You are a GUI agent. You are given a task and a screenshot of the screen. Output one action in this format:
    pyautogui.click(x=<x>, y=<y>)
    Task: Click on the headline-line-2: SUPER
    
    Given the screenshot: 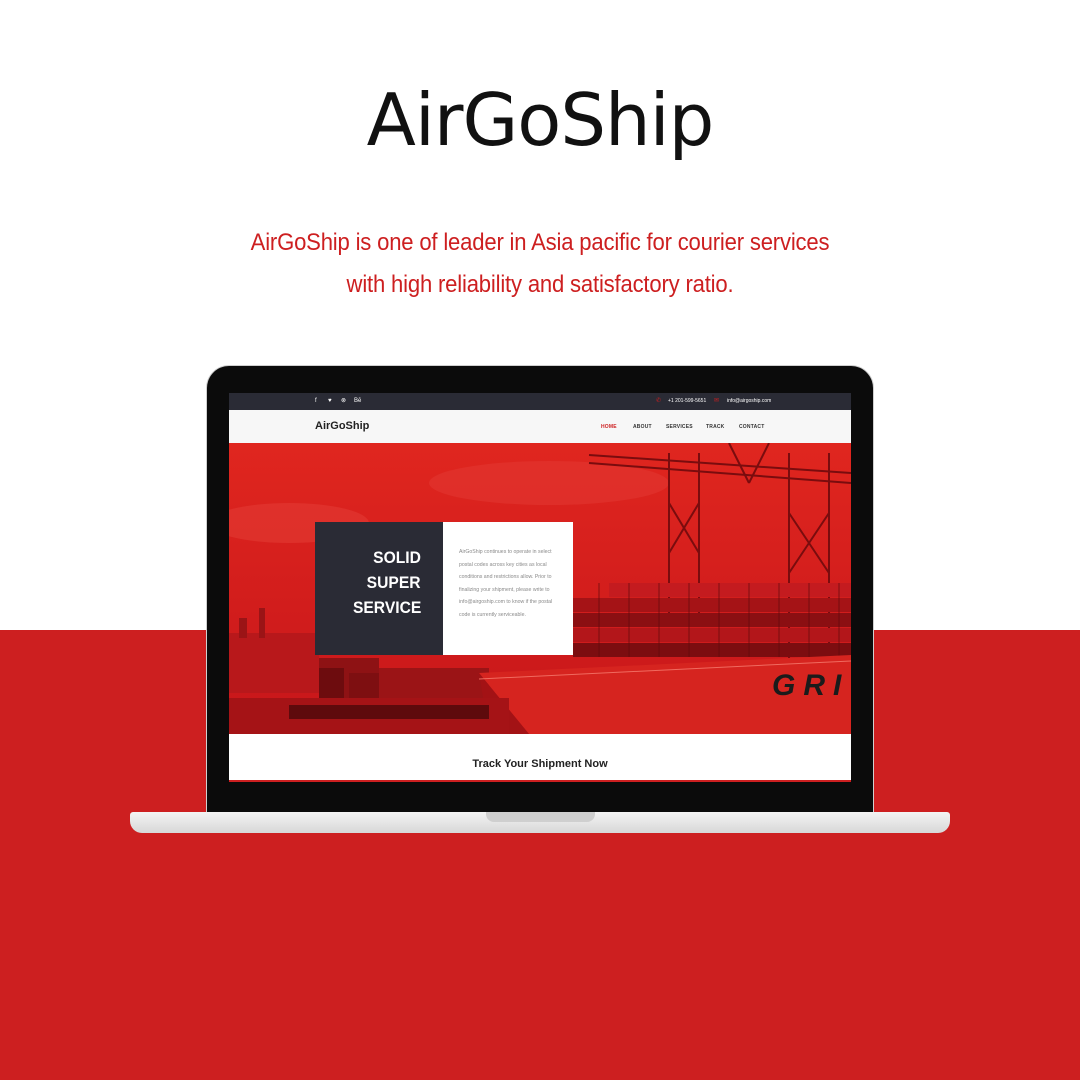 What is the action you would take?
    pyautogui.click(x=394, y=582)
    